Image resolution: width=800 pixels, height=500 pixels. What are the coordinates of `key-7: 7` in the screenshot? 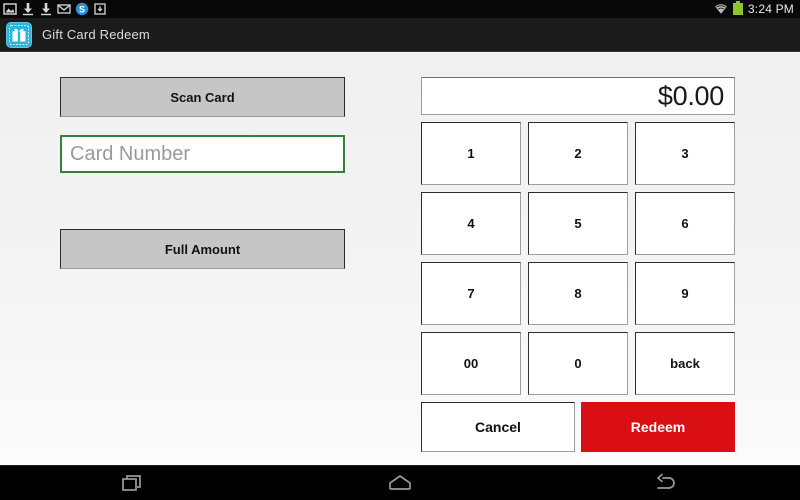 It's located at (471, 293).